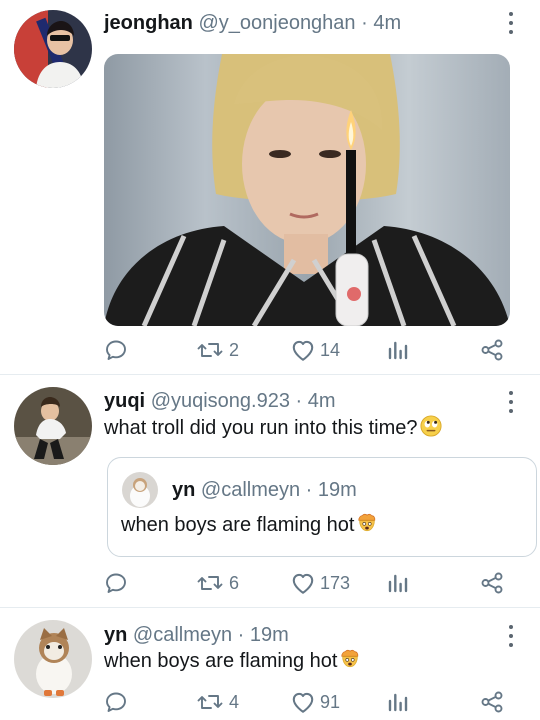 Image resolution: width=540 pixels, height=720 pixels. I want to click on display-name: yn, so click(115, 635).